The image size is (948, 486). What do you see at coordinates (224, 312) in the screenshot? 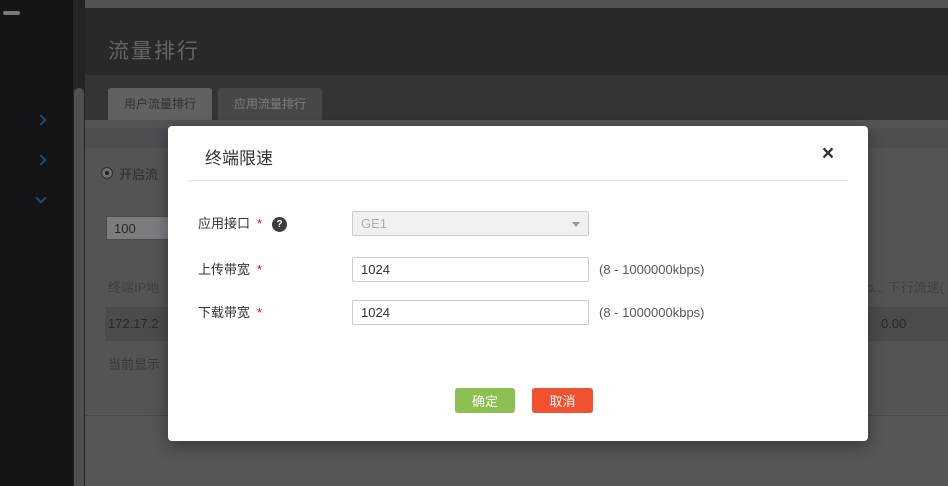
I see `download-label: 下载带宽` at bounding box center [224, 312].